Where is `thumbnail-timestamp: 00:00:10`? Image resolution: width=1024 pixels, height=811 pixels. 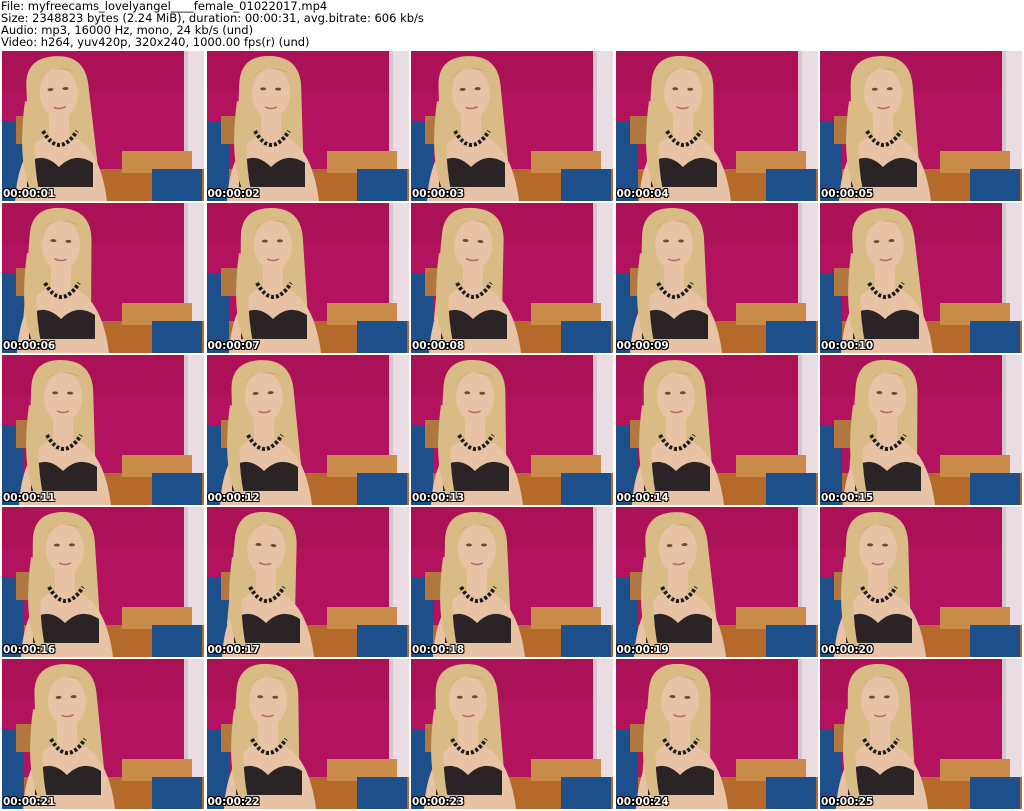
thumbnail-timestamp: 00:00:10 is located at coordinates (847, 346).